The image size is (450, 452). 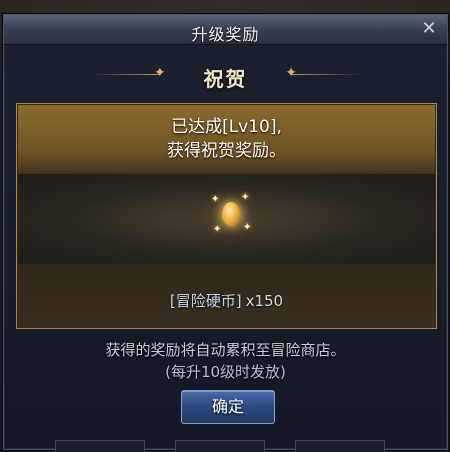 I want to click on reward-item-quantity: x150, so click(x=264, y=301).